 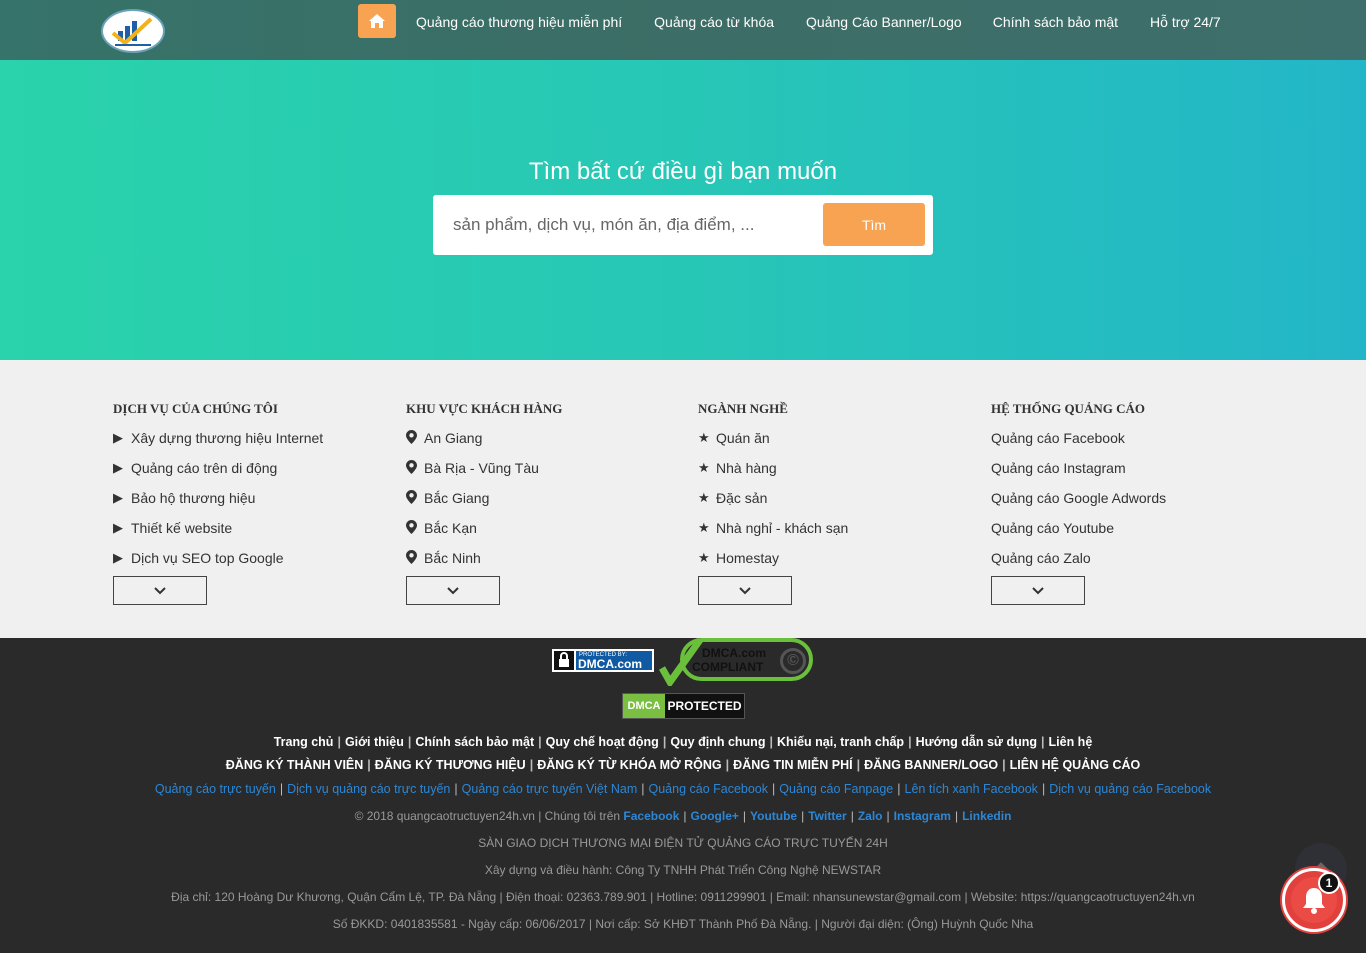 I want to click on footer-link: Quy định chung, so click(x=717, y=742).